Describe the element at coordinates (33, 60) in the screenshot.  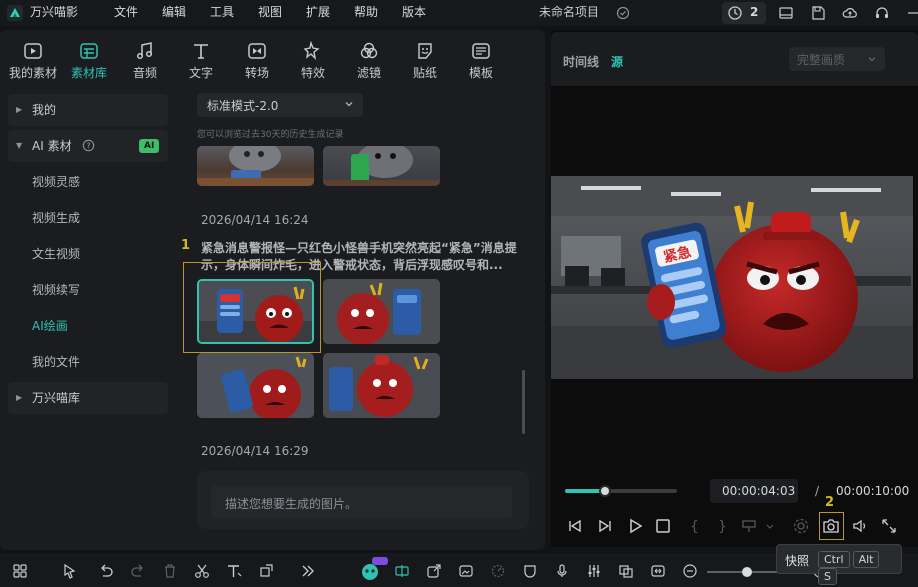
I see `tab-my-media: 我的素材` at that location.